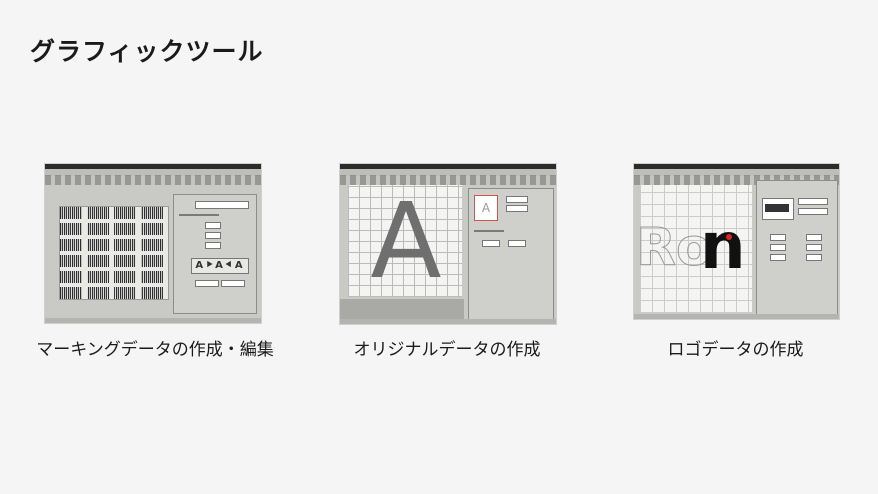  Describe the element at coordinates (448, 244) in the screenshot. I see `original-data-screenshot: A A` at that location.